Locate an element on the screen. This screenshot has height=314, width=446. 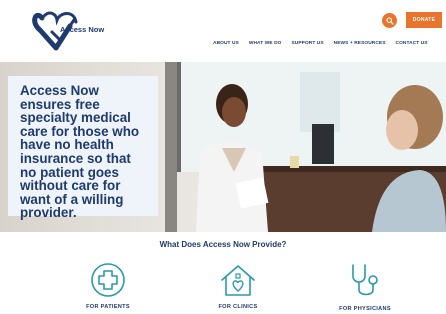
medical-cross-icon is located at coordinates (108, 280).